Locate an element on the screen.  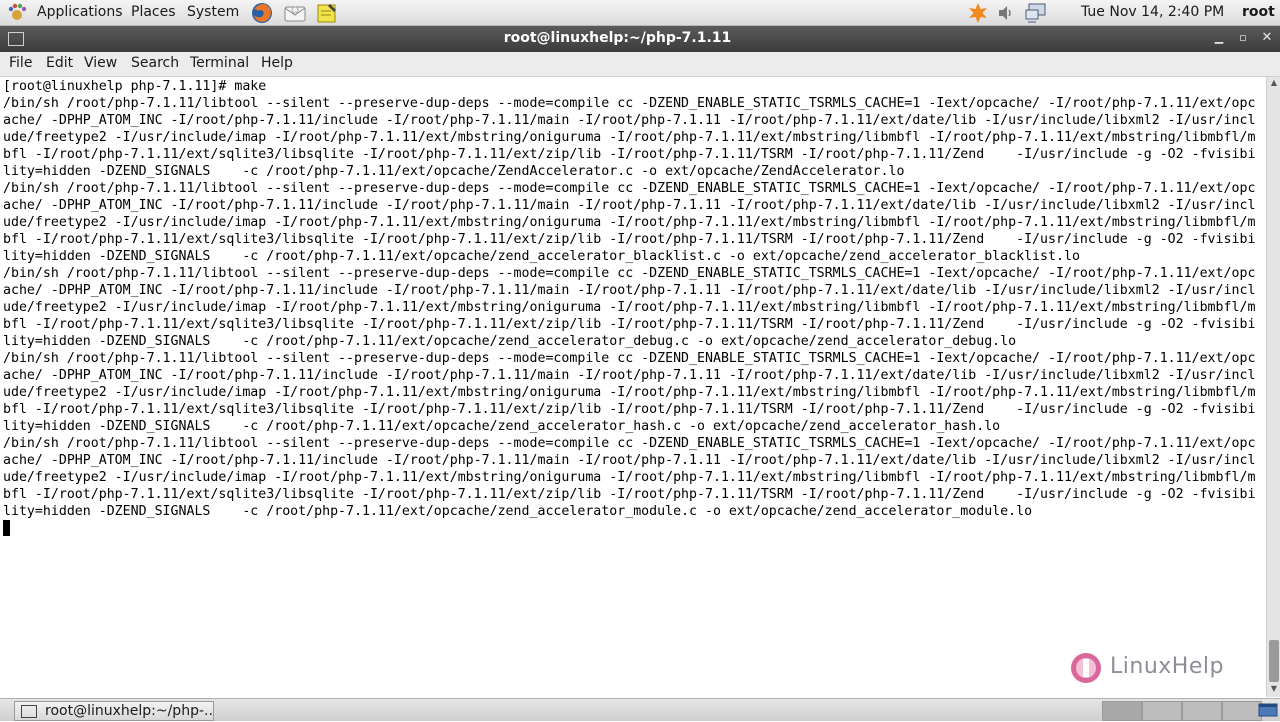
window-titlebar: root@linuxhelp:~/php-7.1.11 ▁ ▫ ✕ is located at coordinates (640, 39).